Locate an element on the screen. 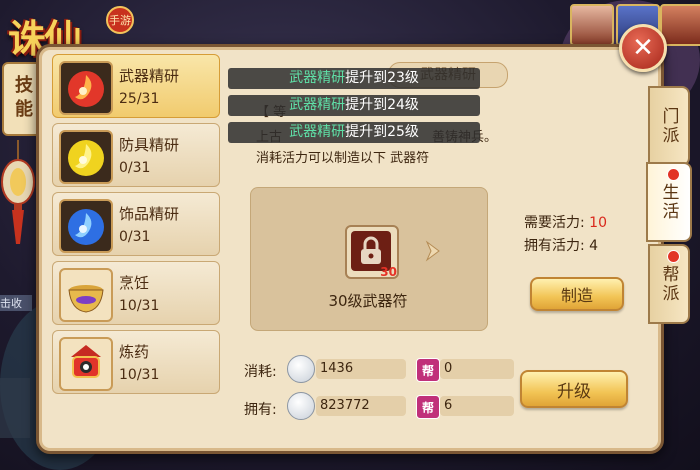 The image size is (700, 470). level-up-toast: 武器精研提升到25级 is located at coordinates (354, 132).